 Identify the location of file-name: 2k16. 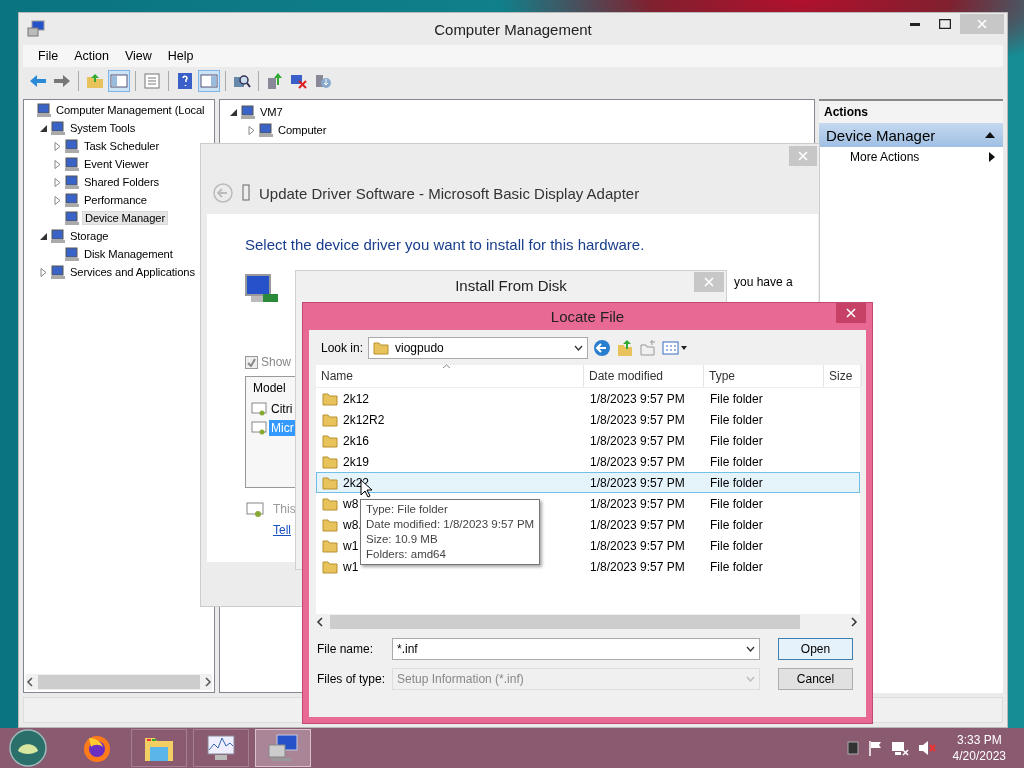
(356, 440).